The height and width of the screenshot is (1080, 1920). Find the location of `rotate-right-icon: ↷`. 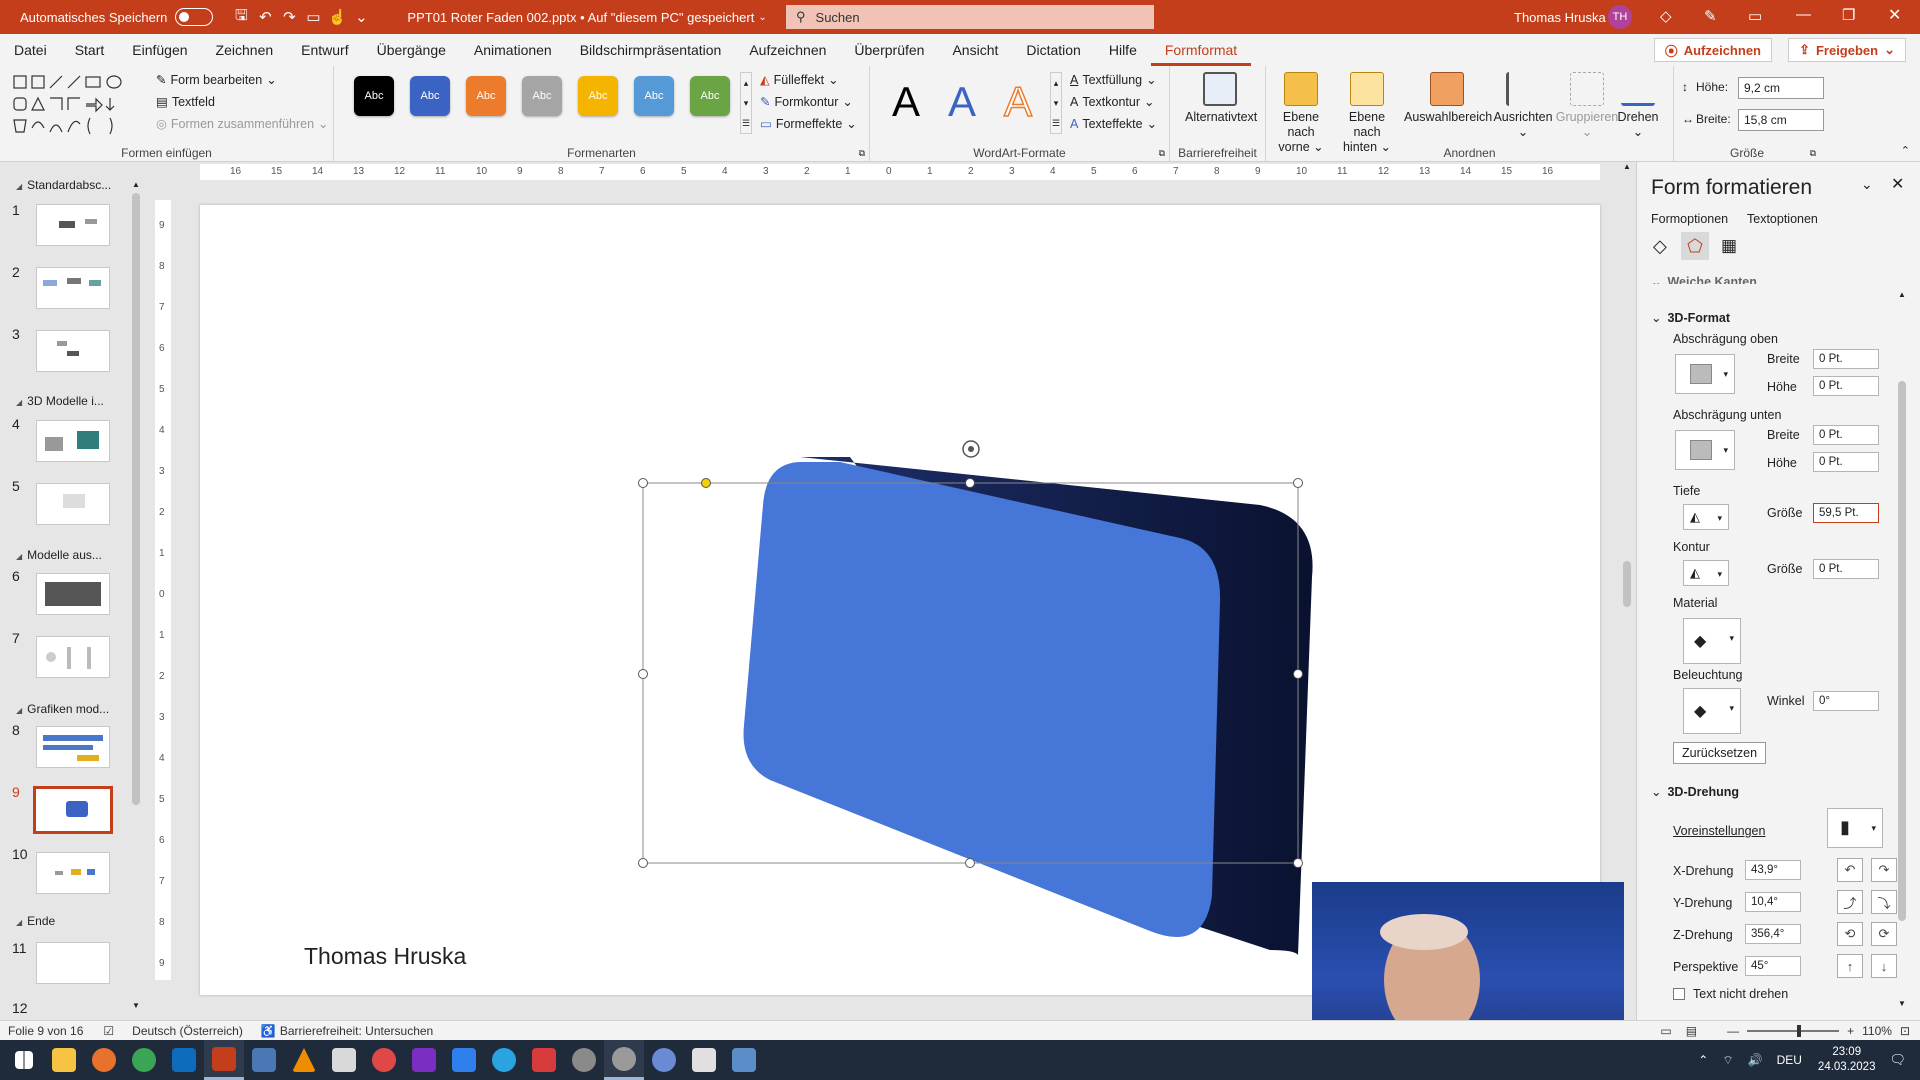

rotate-right-icon: ↷ is located at coordinates (1884, 870).